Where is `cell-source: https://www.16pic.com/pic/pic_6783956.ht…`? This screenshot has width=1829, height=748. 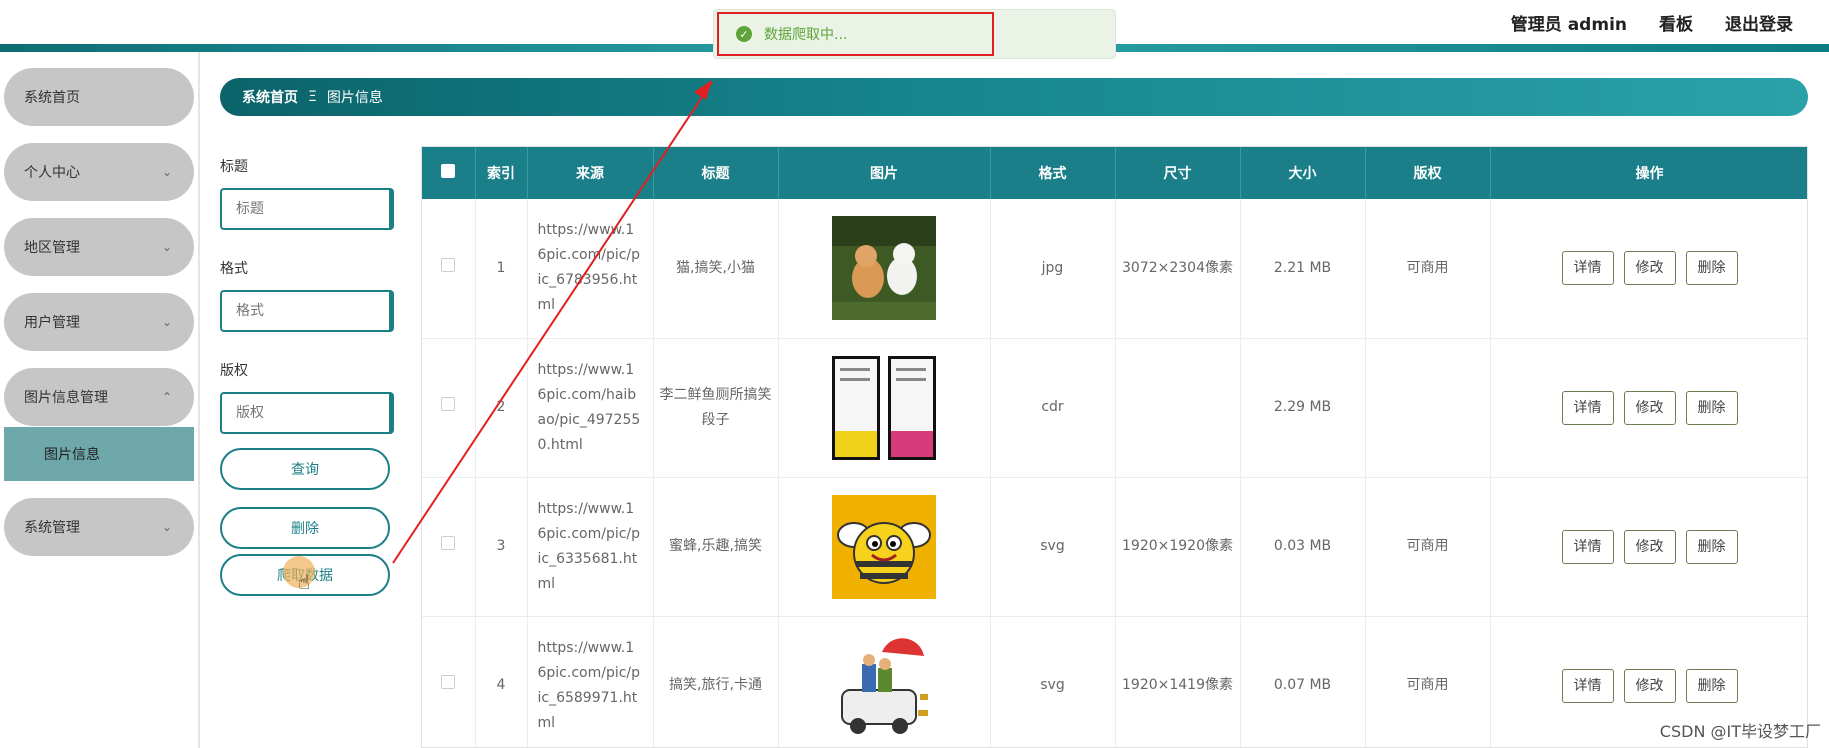
cell-source: https://www.16pic.com/pic/pic_6783956.ht… is located at coordinates (590, 269).